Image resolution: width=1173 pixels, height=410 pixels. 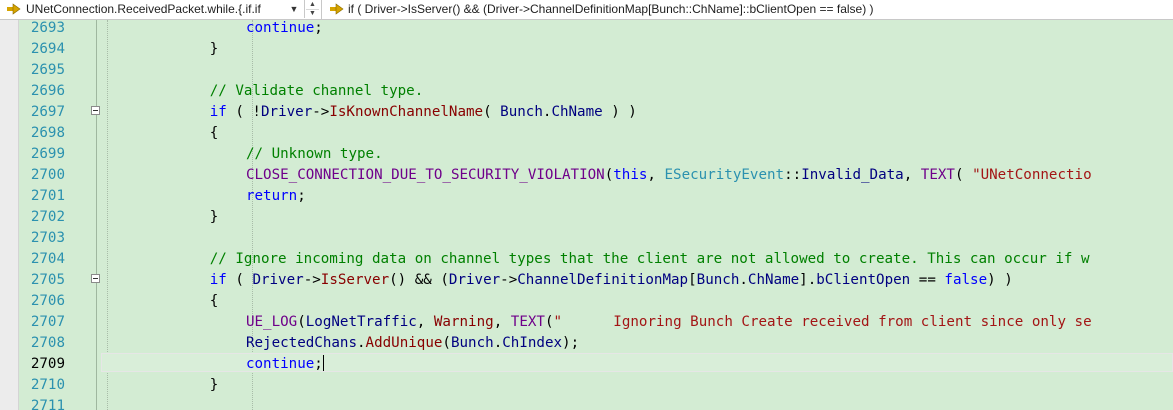 I want to click on line-number: 2706, so click(x=47, y=301).